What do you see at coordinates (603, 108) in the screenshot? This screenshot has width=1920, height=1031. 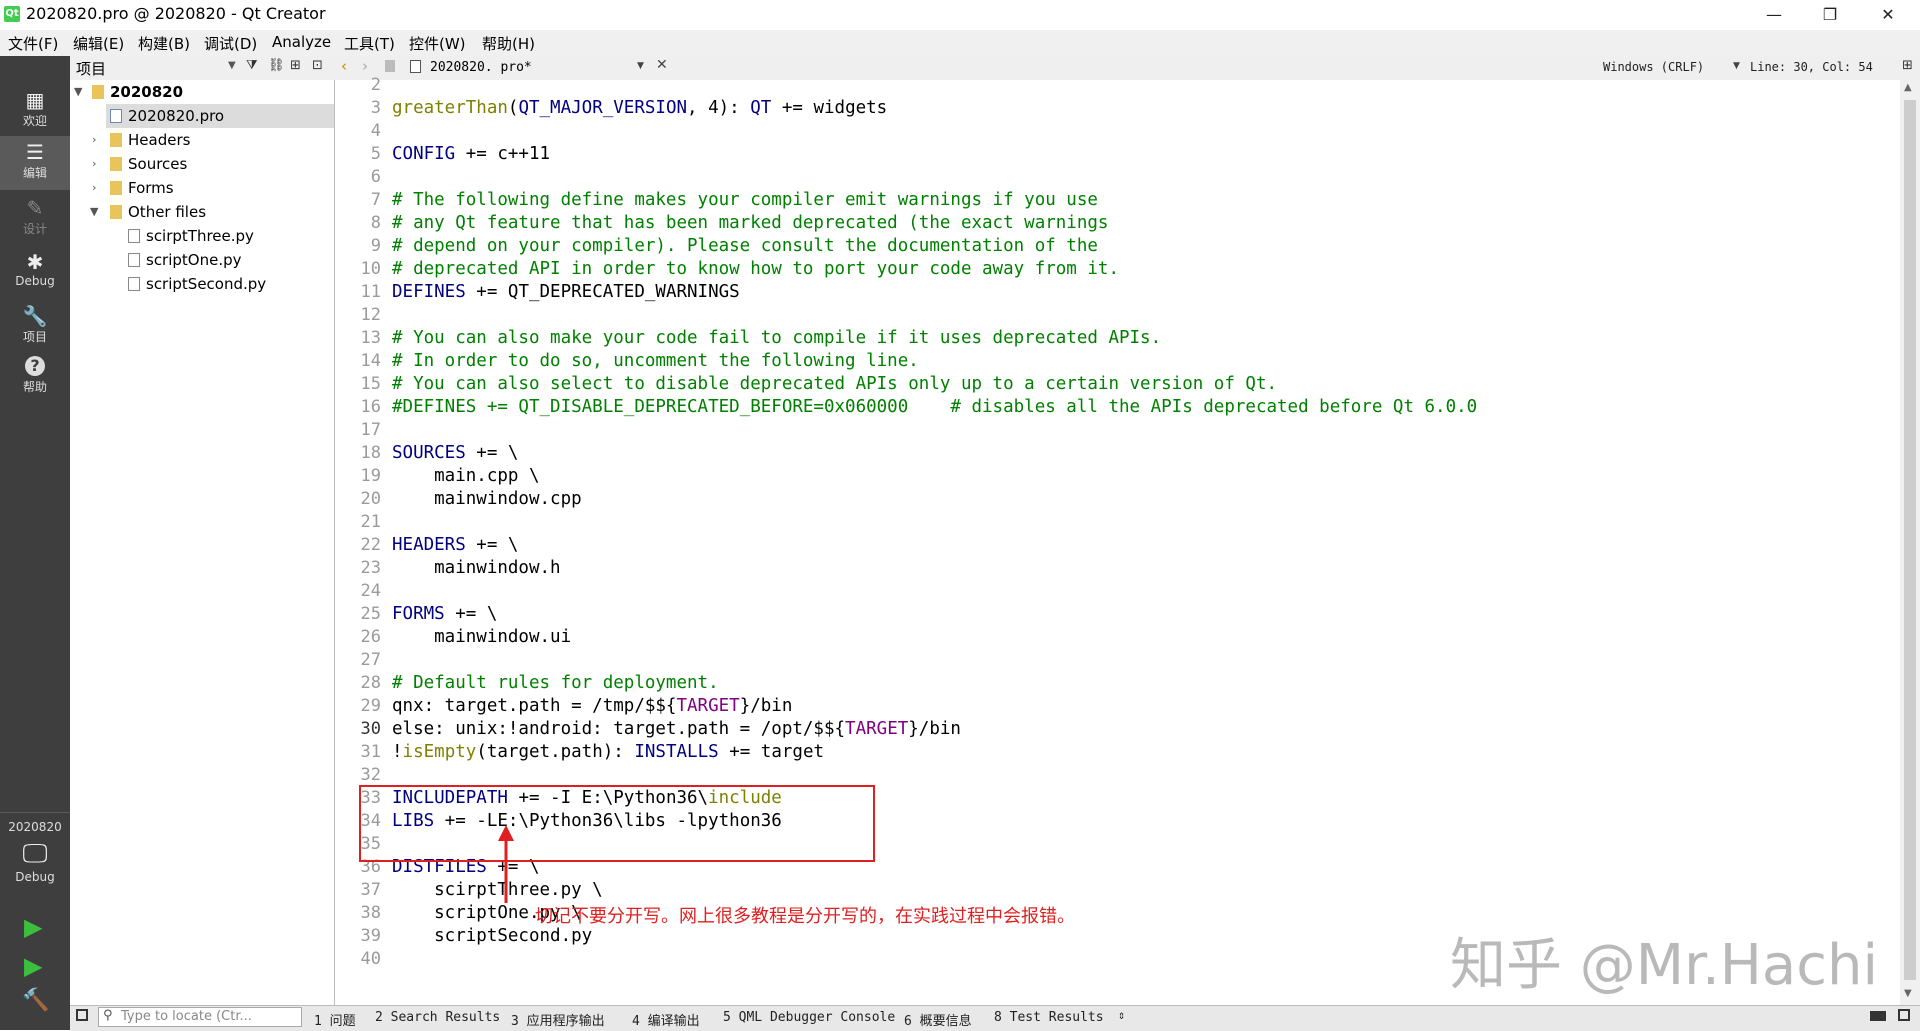 I see `code-token: QT_MAJOR_VERSION` at bounding box center [603, 108].